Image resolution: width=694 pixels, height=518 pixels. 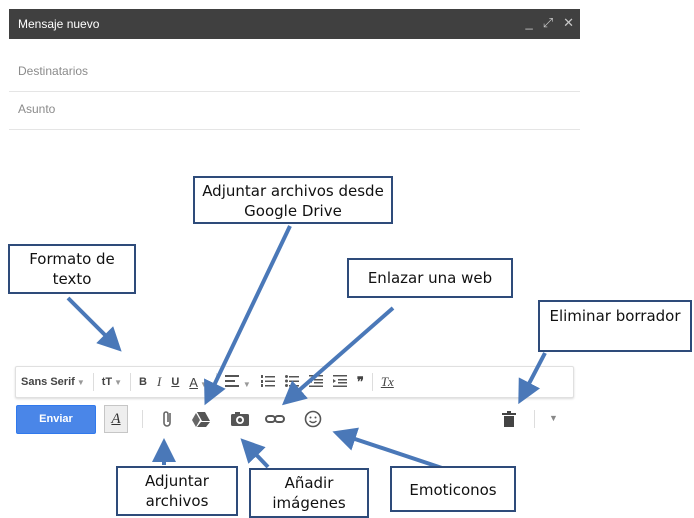 I want to click on arrow-emoticons, so click(x=387, y=448).